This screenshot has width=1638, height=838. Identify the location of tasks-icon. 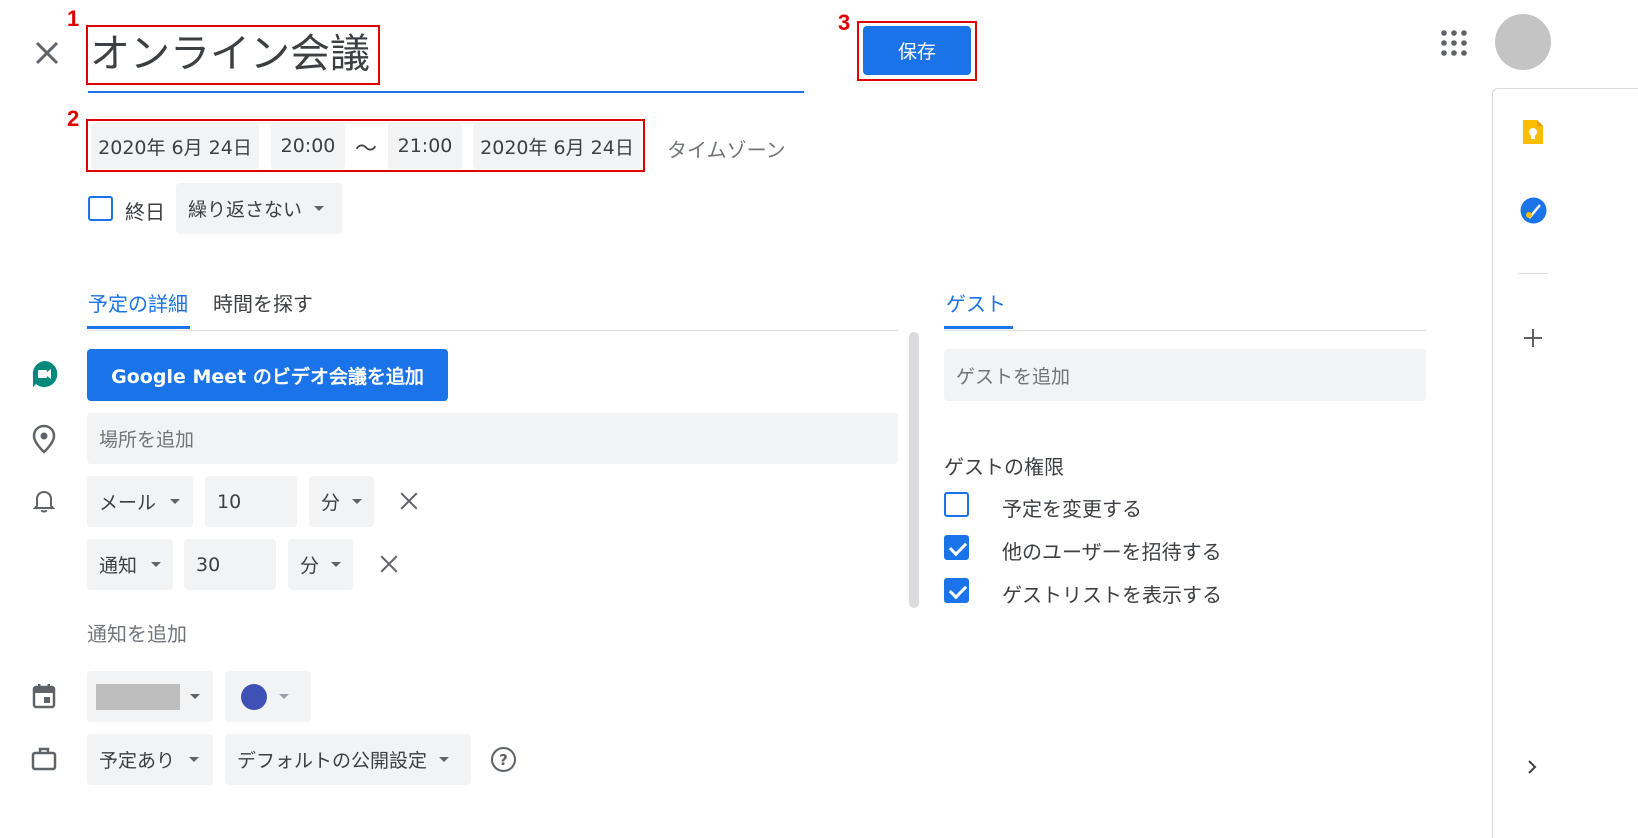
(1533, 210).